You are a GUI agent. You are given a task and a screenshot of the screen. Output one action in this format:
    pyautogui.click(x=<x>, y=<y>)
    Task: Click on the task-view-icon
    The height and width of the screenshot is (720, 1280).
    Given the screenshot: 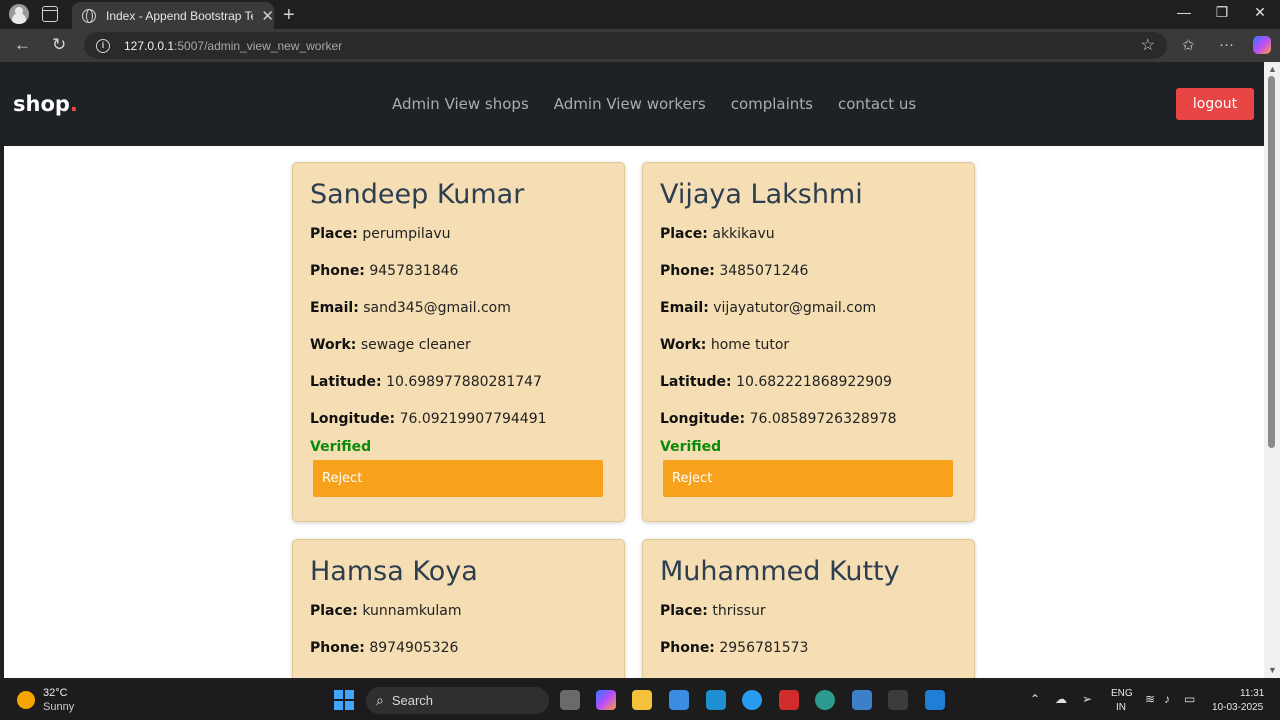 What is the action you would take?
    pyautogui.click(x=570, y=700)
    